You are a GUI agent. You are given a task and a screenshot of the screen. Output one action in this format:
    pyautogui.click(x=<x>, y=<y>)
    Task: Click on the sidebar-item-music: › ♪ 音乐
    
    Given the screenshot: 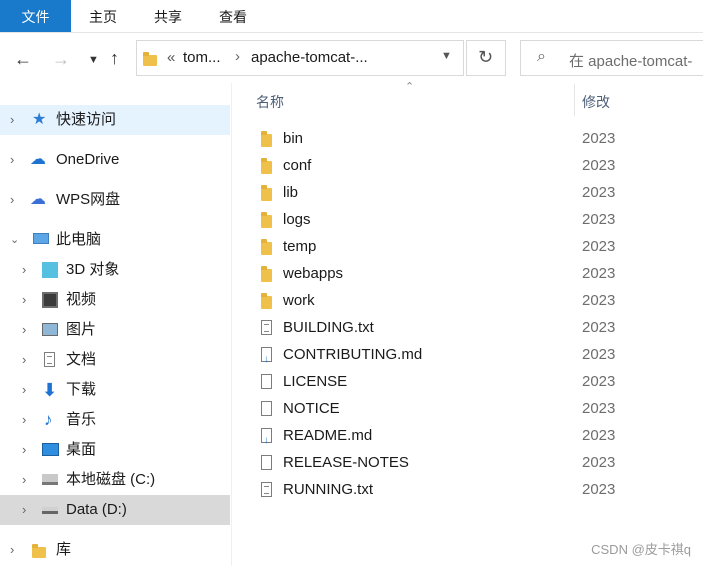 What is the action you would take?
    pyautogui.click(x=115, y=420)
    